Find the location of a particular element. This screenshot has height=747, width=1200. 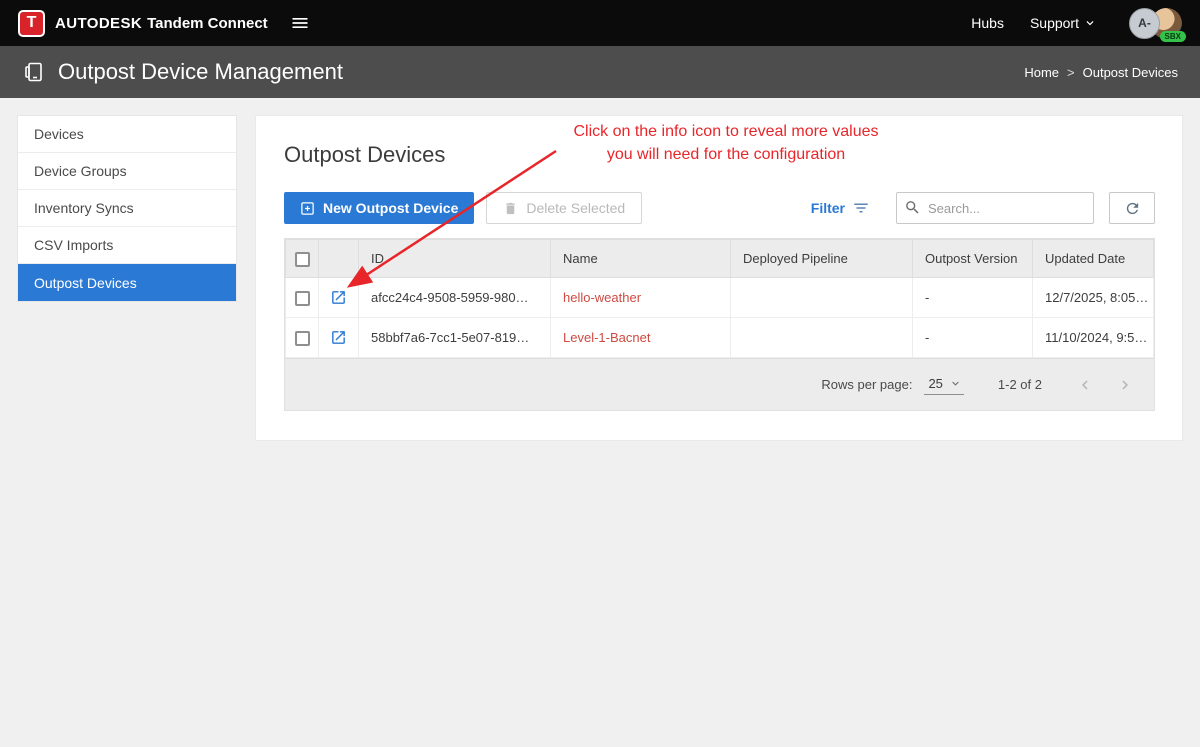

sidebar-item-inventory-syncs: Inventory Syncs is located at coordinates (127, 208).